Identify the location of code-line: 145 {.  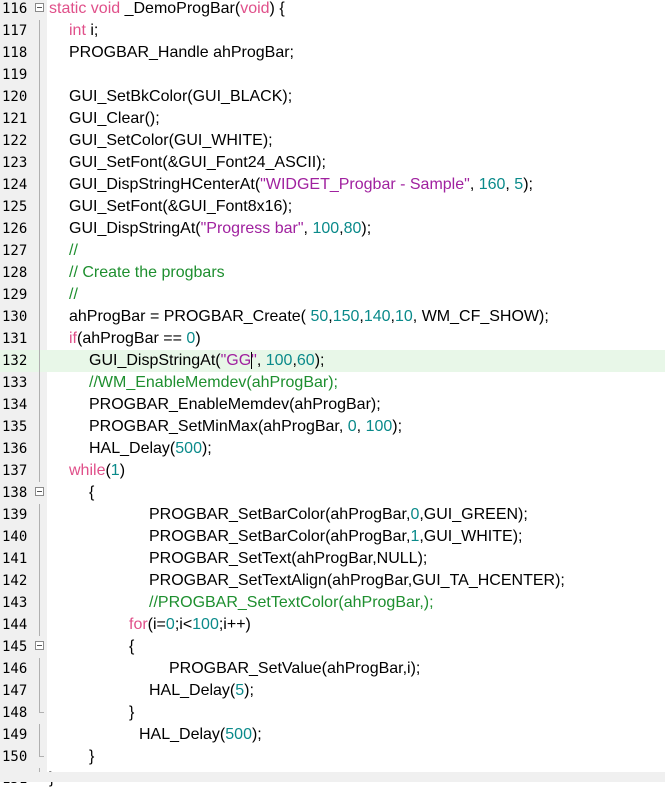
(332, 647).